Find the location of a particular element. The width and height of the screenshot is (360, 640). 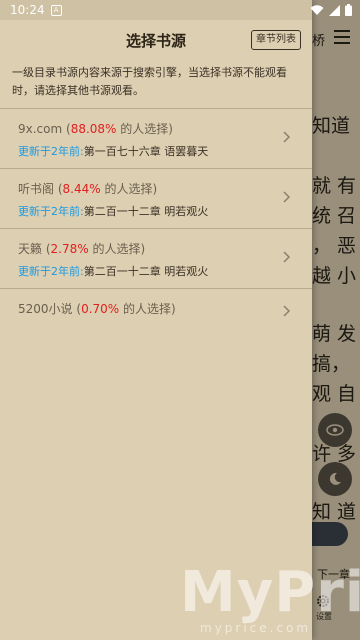

source-percent: 88.08% is located at coordinates (93, 129).